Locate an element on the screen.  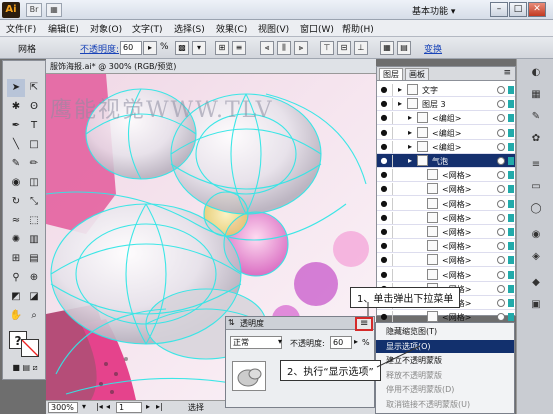
transparency-panel-menu-button: ≡ is located at coordinates (364, 324).